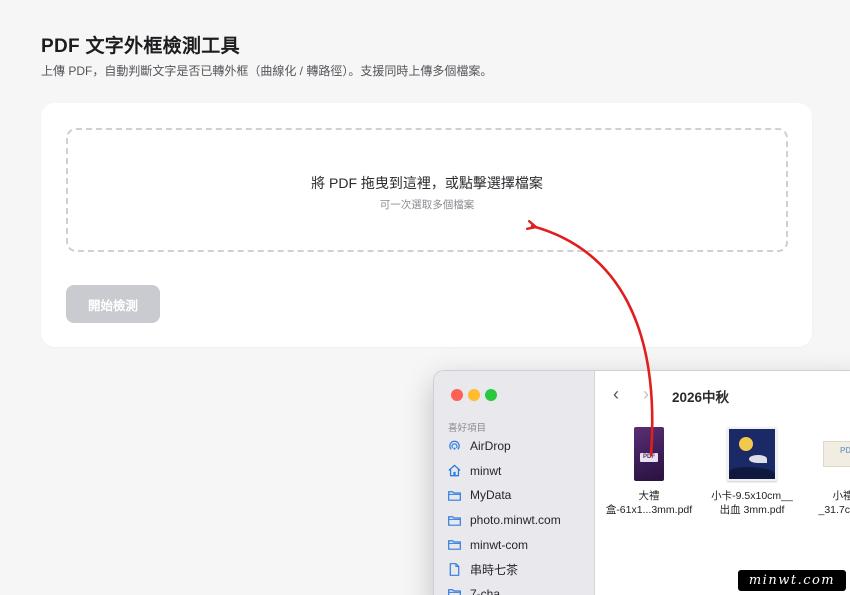  I want to click on sidebar-item-label: minwt-com, so click(499, 544).